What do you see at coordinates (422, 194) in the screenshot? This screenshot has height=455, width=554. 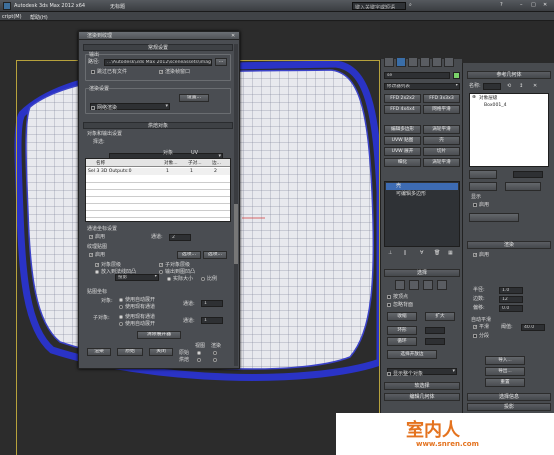 I see `stack-item-editable-poly: 可编辑多边形` at bounding box center [422, 194].